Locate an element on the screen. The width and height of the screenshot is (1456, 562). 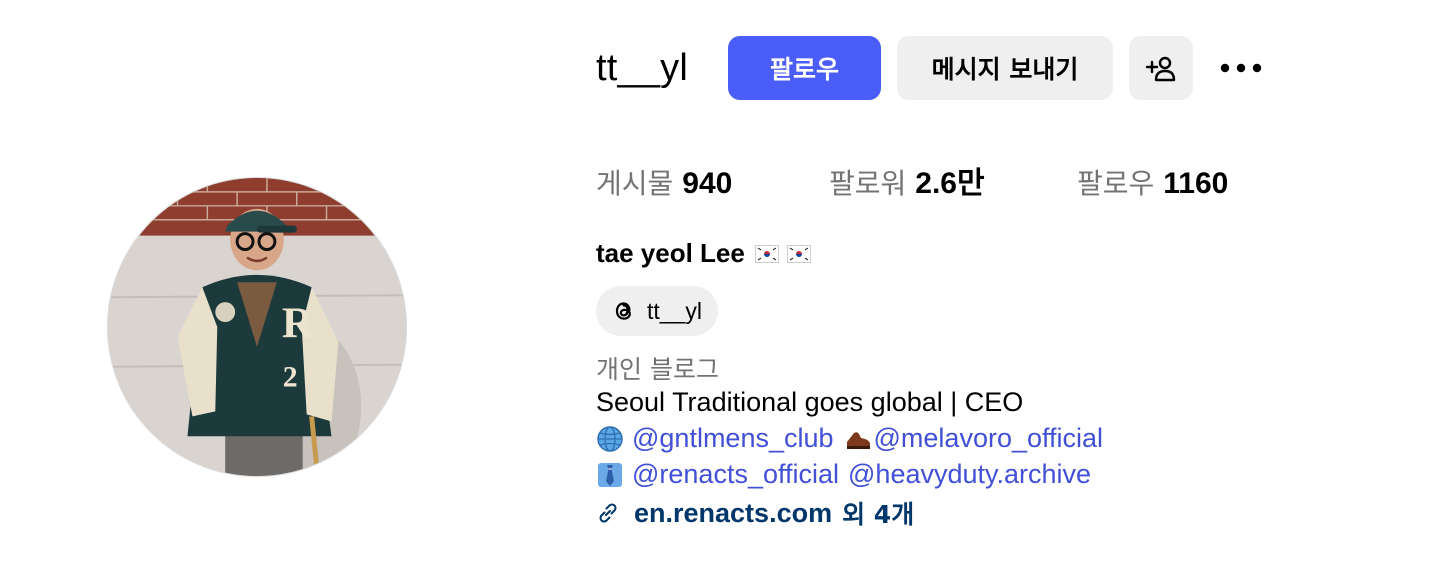
external-link: en.renacts.com 외 4개 is located at coordinates (755, 513).